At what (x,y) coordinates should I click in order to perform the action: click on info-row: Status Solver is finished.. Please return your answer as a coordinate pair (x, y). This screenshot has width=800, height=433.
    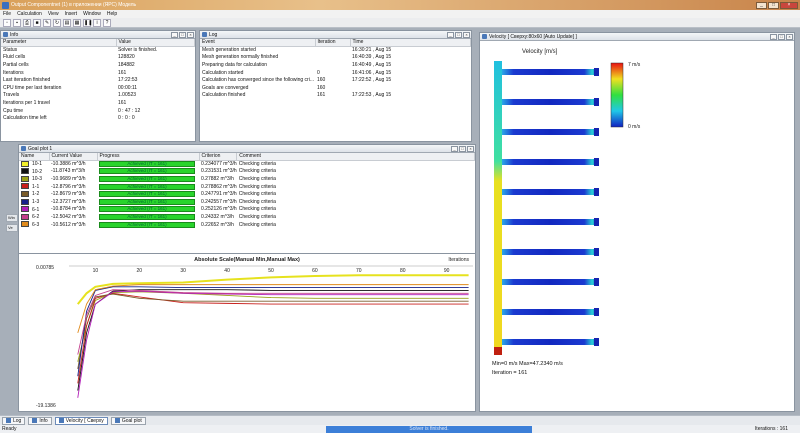
    Looking at the image, I should click on (98, 50).